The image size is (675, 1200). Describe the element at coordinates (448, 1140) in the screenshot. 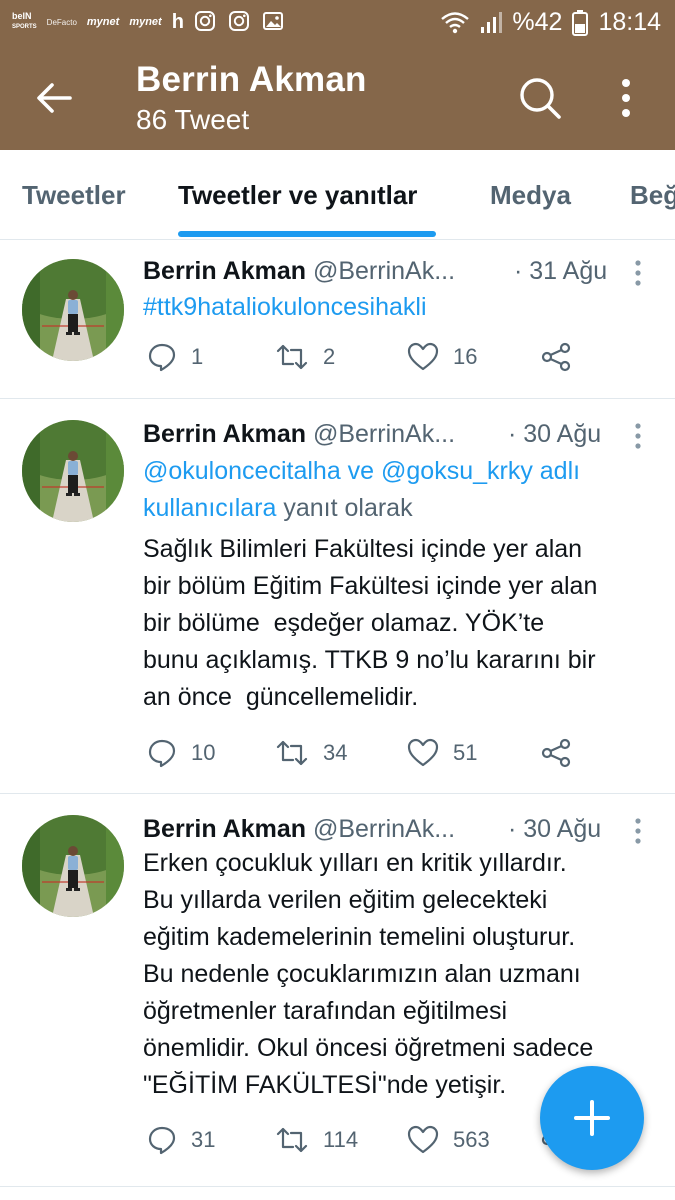

I see `like-button: 563` at that location.